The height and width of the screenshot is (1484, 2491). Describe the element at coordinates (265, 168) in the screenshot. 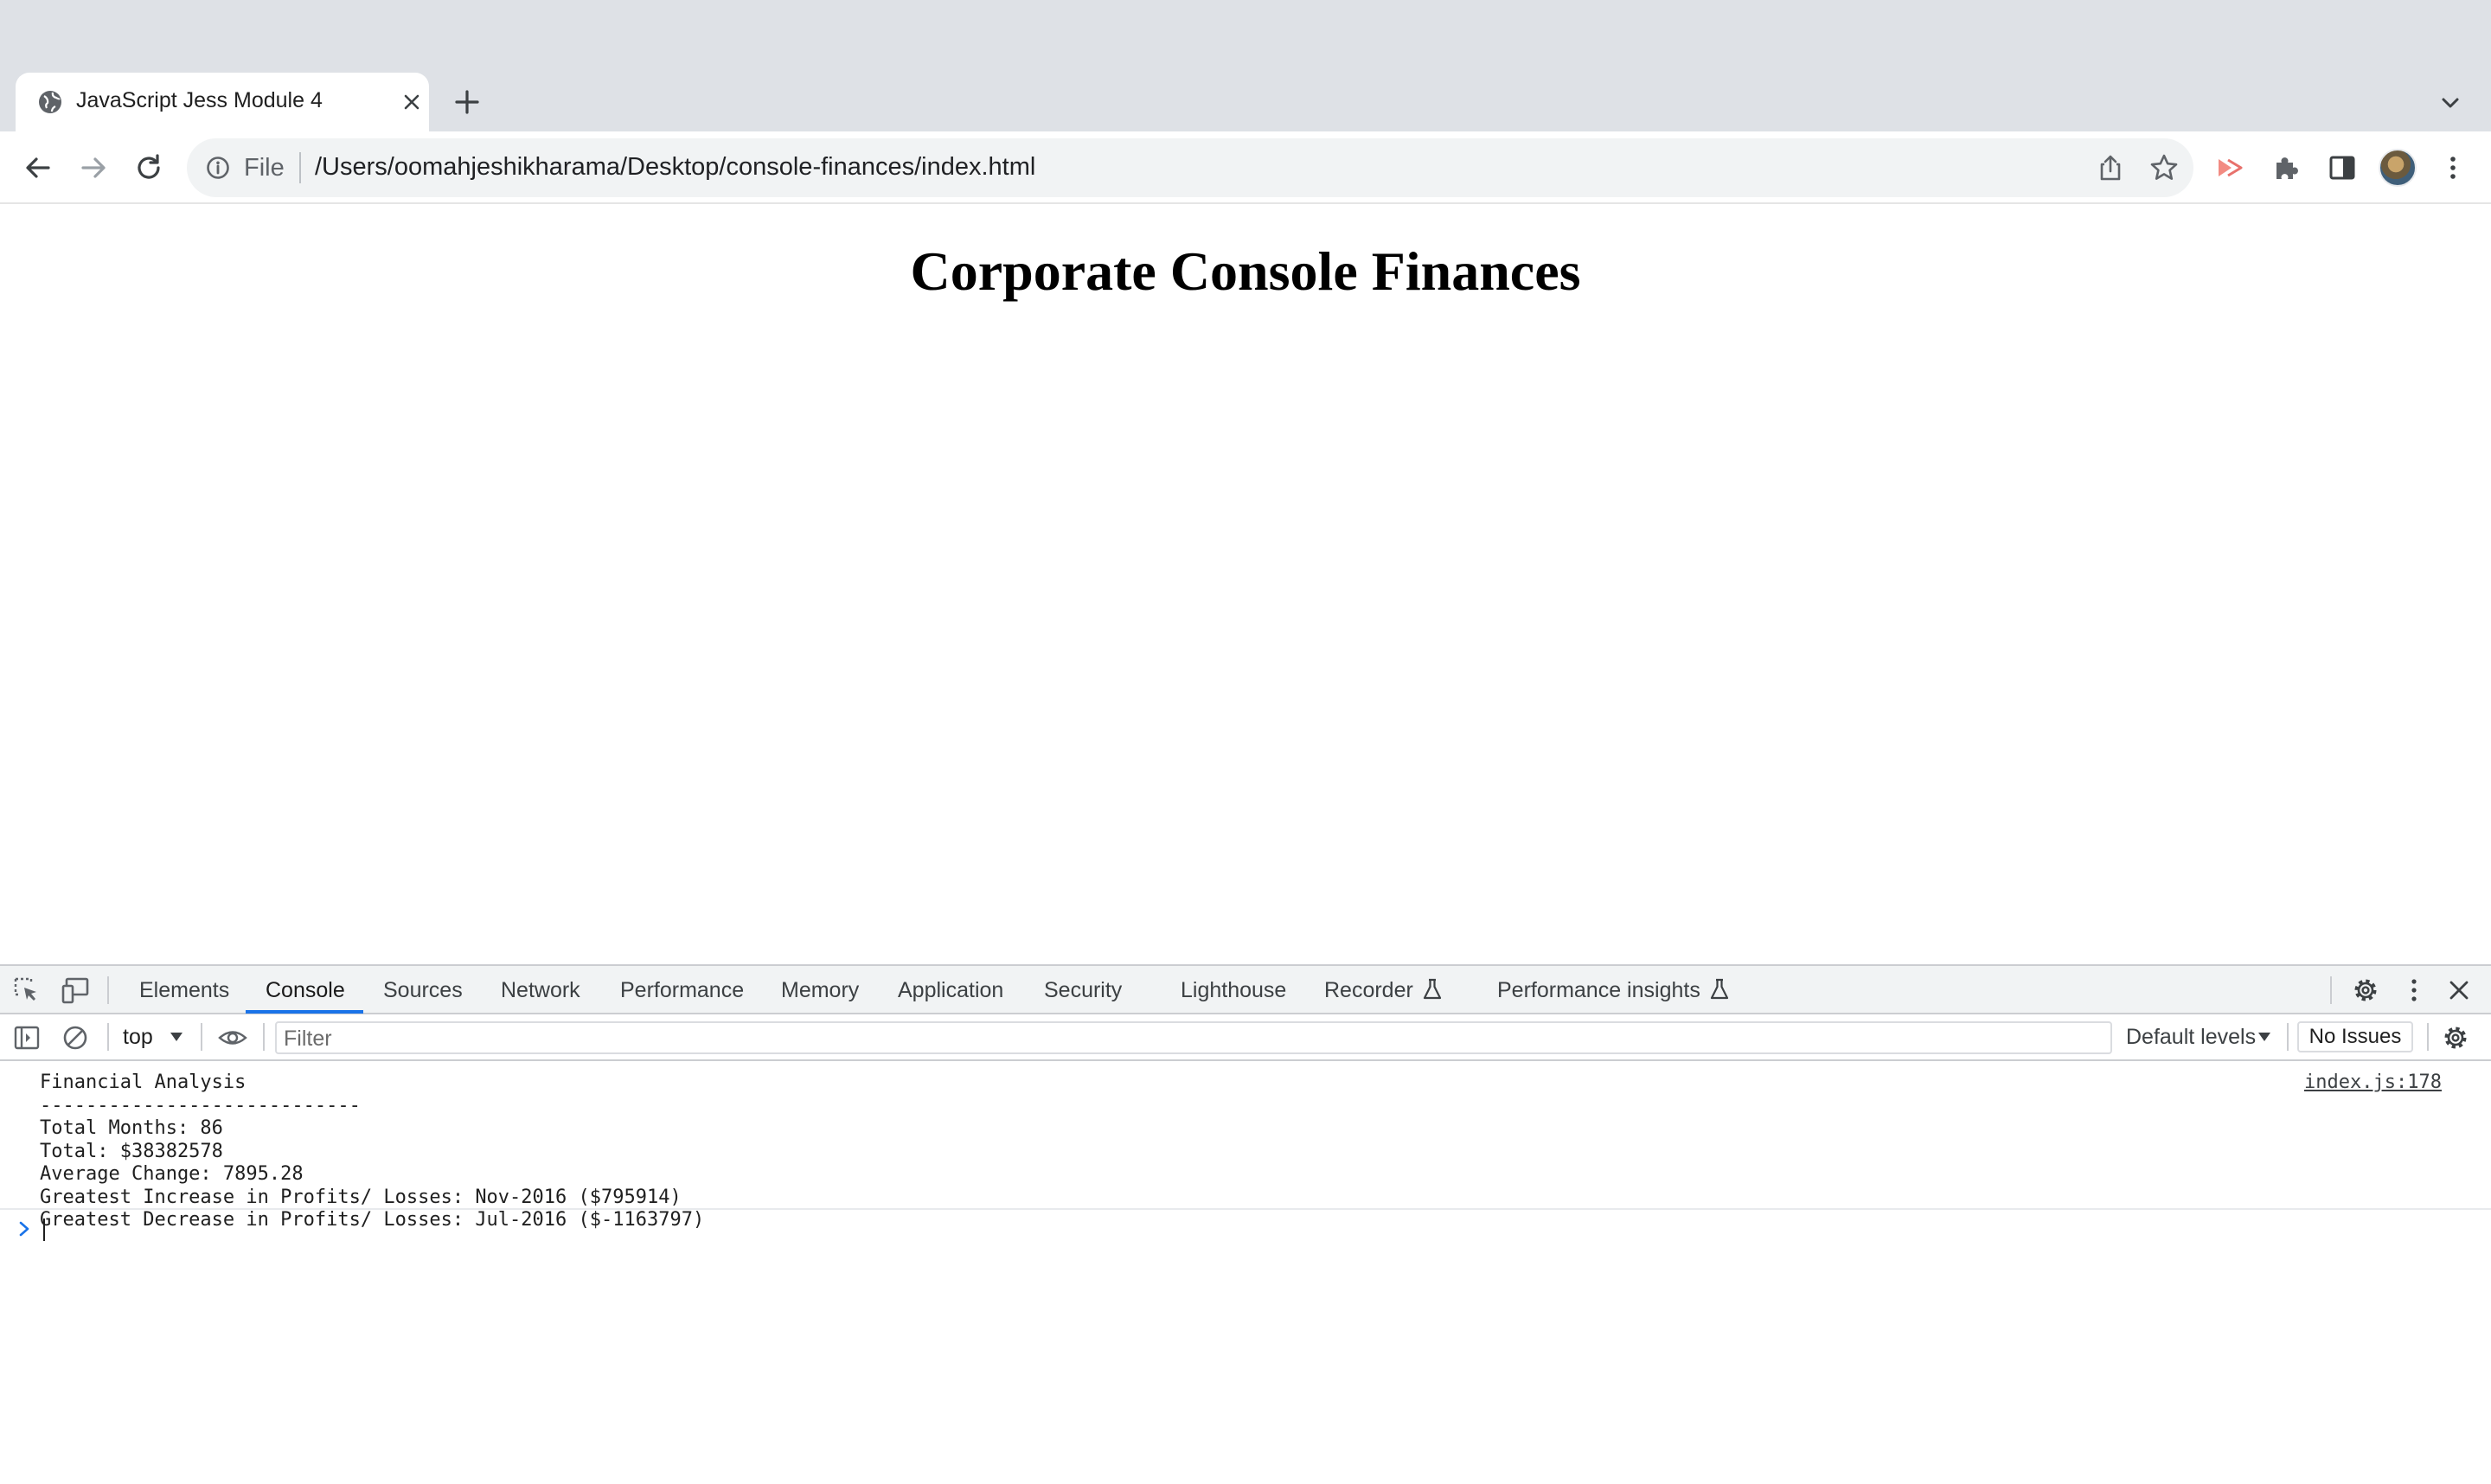

I see `scheme-label: File` at that location.